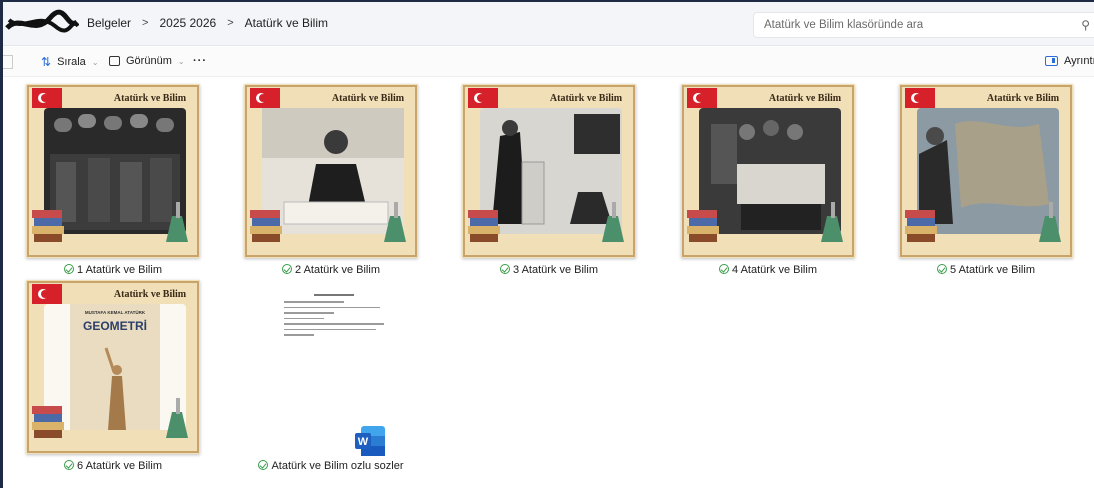 Image resolution: width=1094 pixels, height=488 pixels. I want to click on file-name: 2 Atatürk ve Bilim, so click(331, 270).